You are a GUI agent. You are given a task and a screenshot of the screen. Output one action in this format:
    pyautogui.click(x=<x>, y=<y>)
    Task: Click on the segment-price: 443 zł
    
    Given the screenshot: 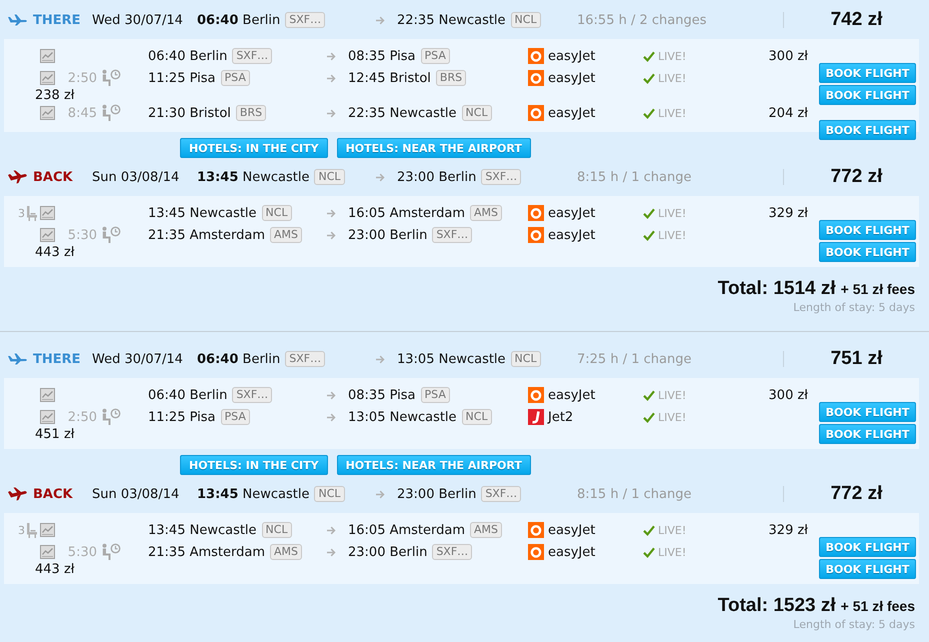 What is the action you would take?
    pyautogui.click(x=54, y=252)
    